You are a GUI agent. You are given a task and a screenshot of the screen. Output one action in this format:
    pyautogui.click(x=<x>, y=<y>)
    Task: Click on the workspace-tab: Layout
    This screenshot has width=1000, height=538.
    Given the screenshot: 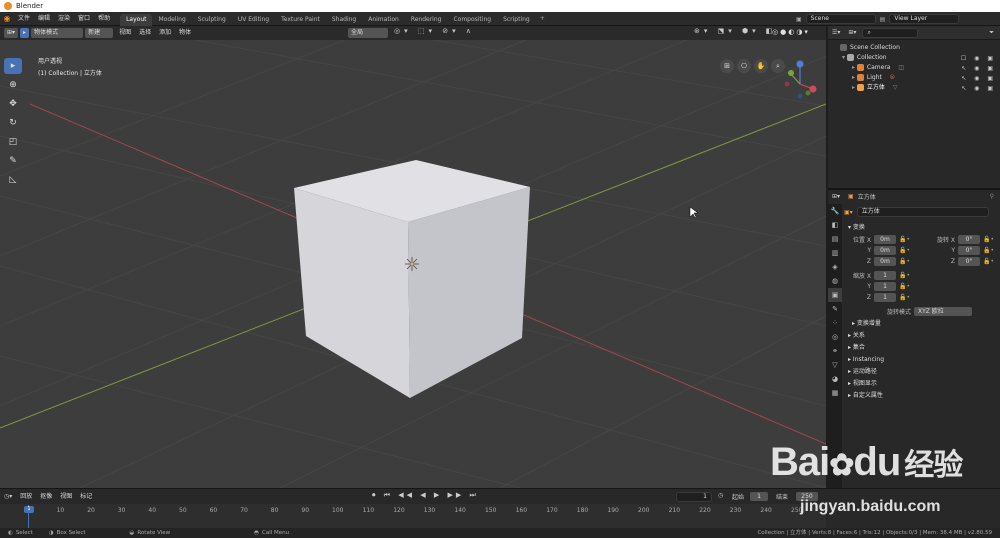 What is the action you would take?
    pyautogui.click(x=136, y=19)
    